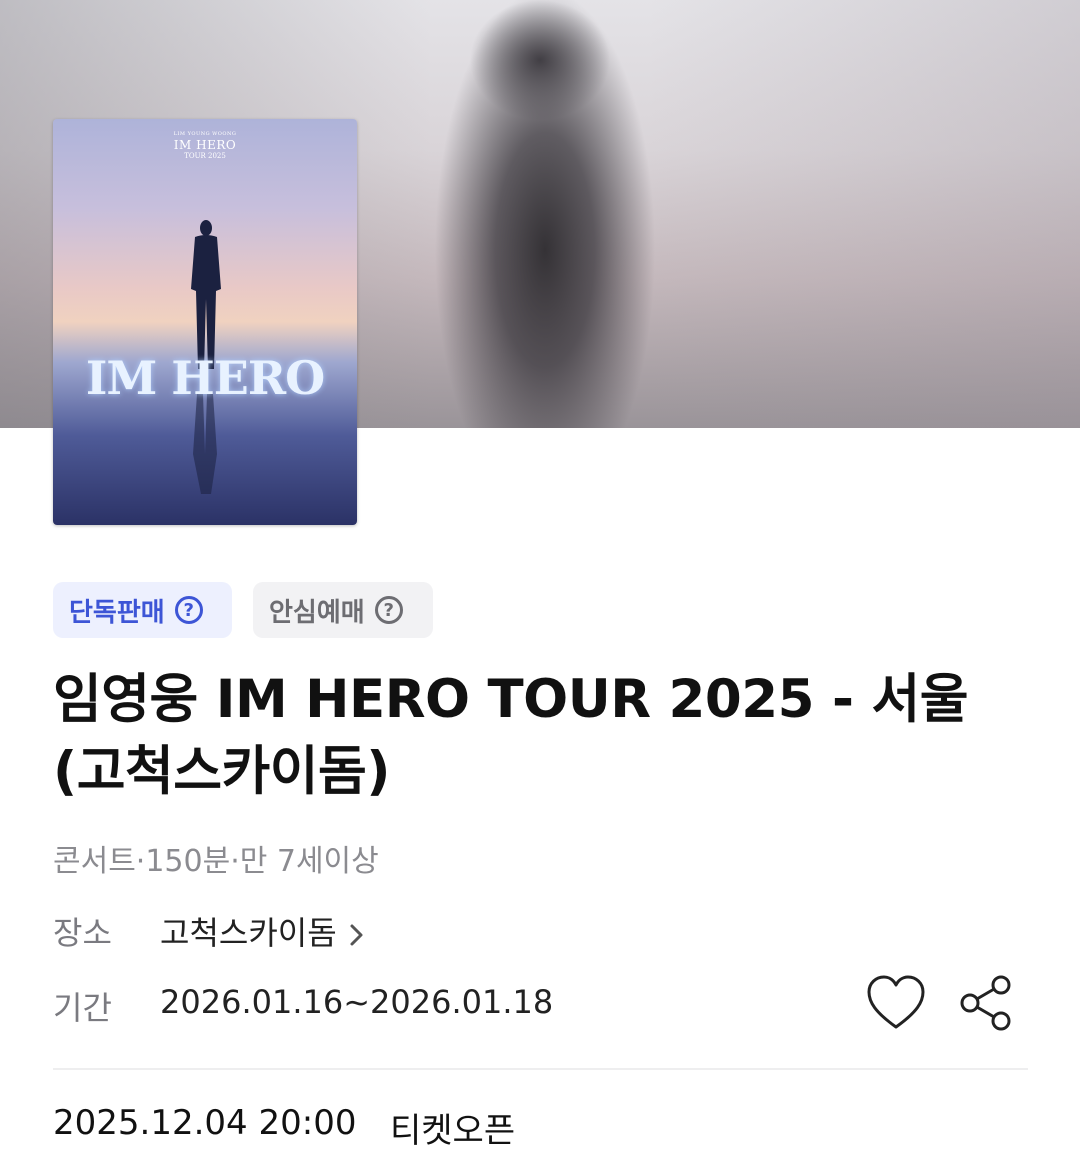  What do you see at coordinates (540, 1069) in the screenshot?
I see `section-divider` at bounding box center [540, 1069].